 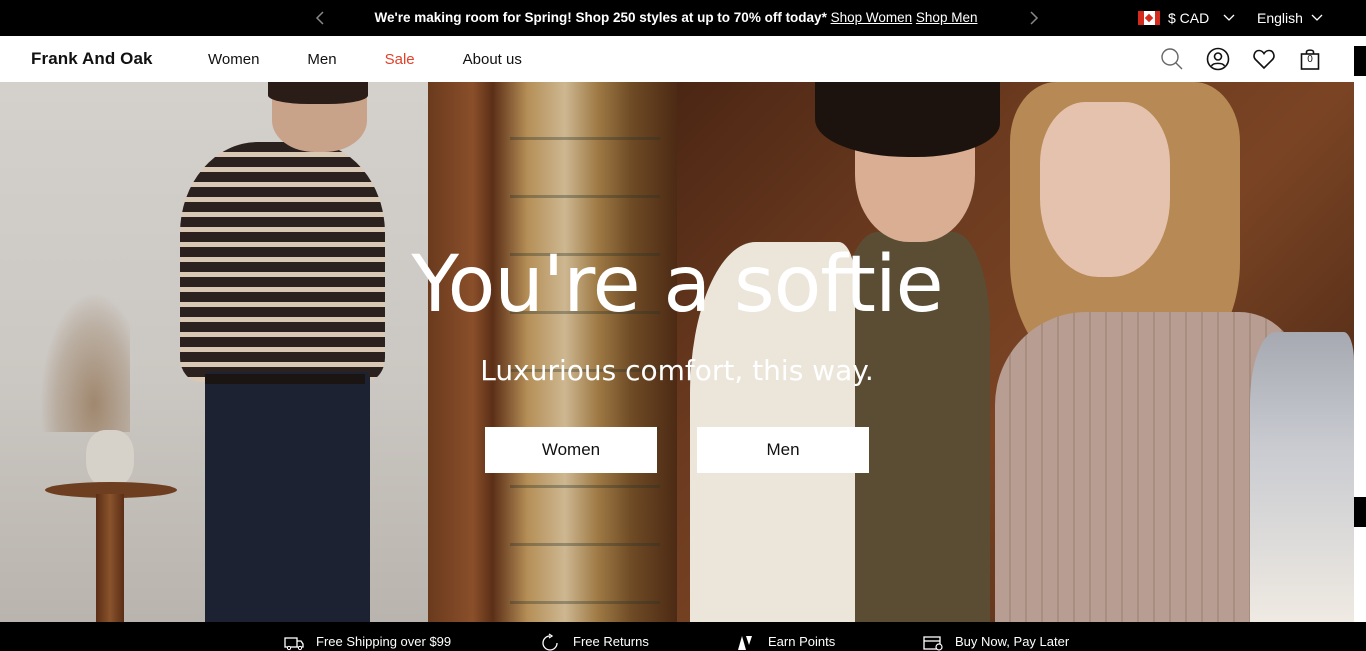 I want to click on perk-free-returns: Free Returns, so click(x=595, y=636).